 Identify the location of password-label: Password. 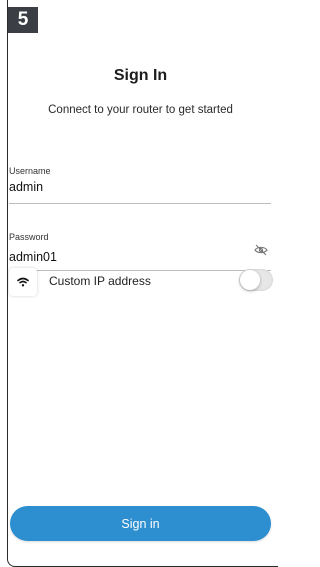
(29, 237).